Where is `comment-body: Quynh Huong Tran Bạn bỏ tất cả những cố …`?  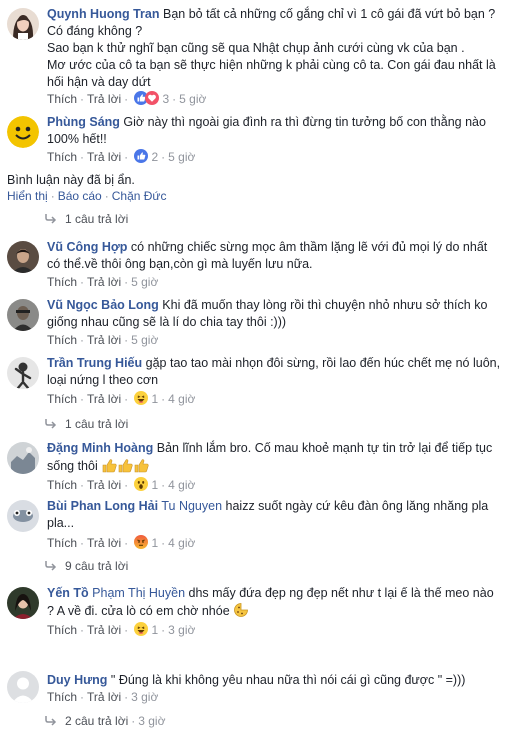
comment-body: Quynh Huong Tran Bạn bỏ tất cả những cố … is located at coordinates (274, 48).